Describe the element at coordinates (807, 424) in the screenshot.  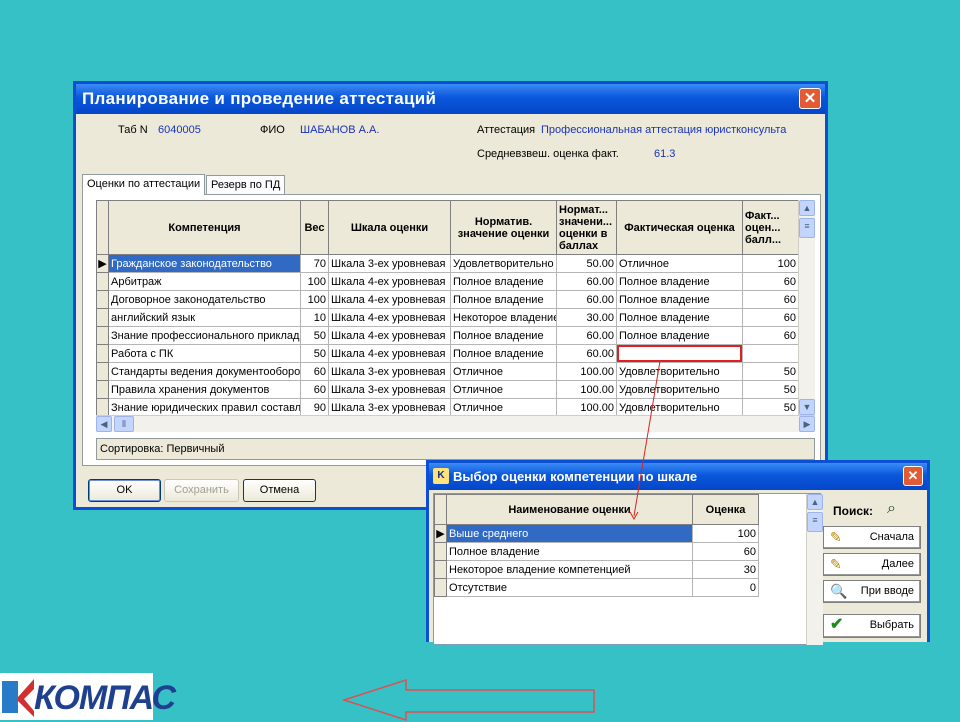
I see `scroll-right-icon: ▶` at that location.